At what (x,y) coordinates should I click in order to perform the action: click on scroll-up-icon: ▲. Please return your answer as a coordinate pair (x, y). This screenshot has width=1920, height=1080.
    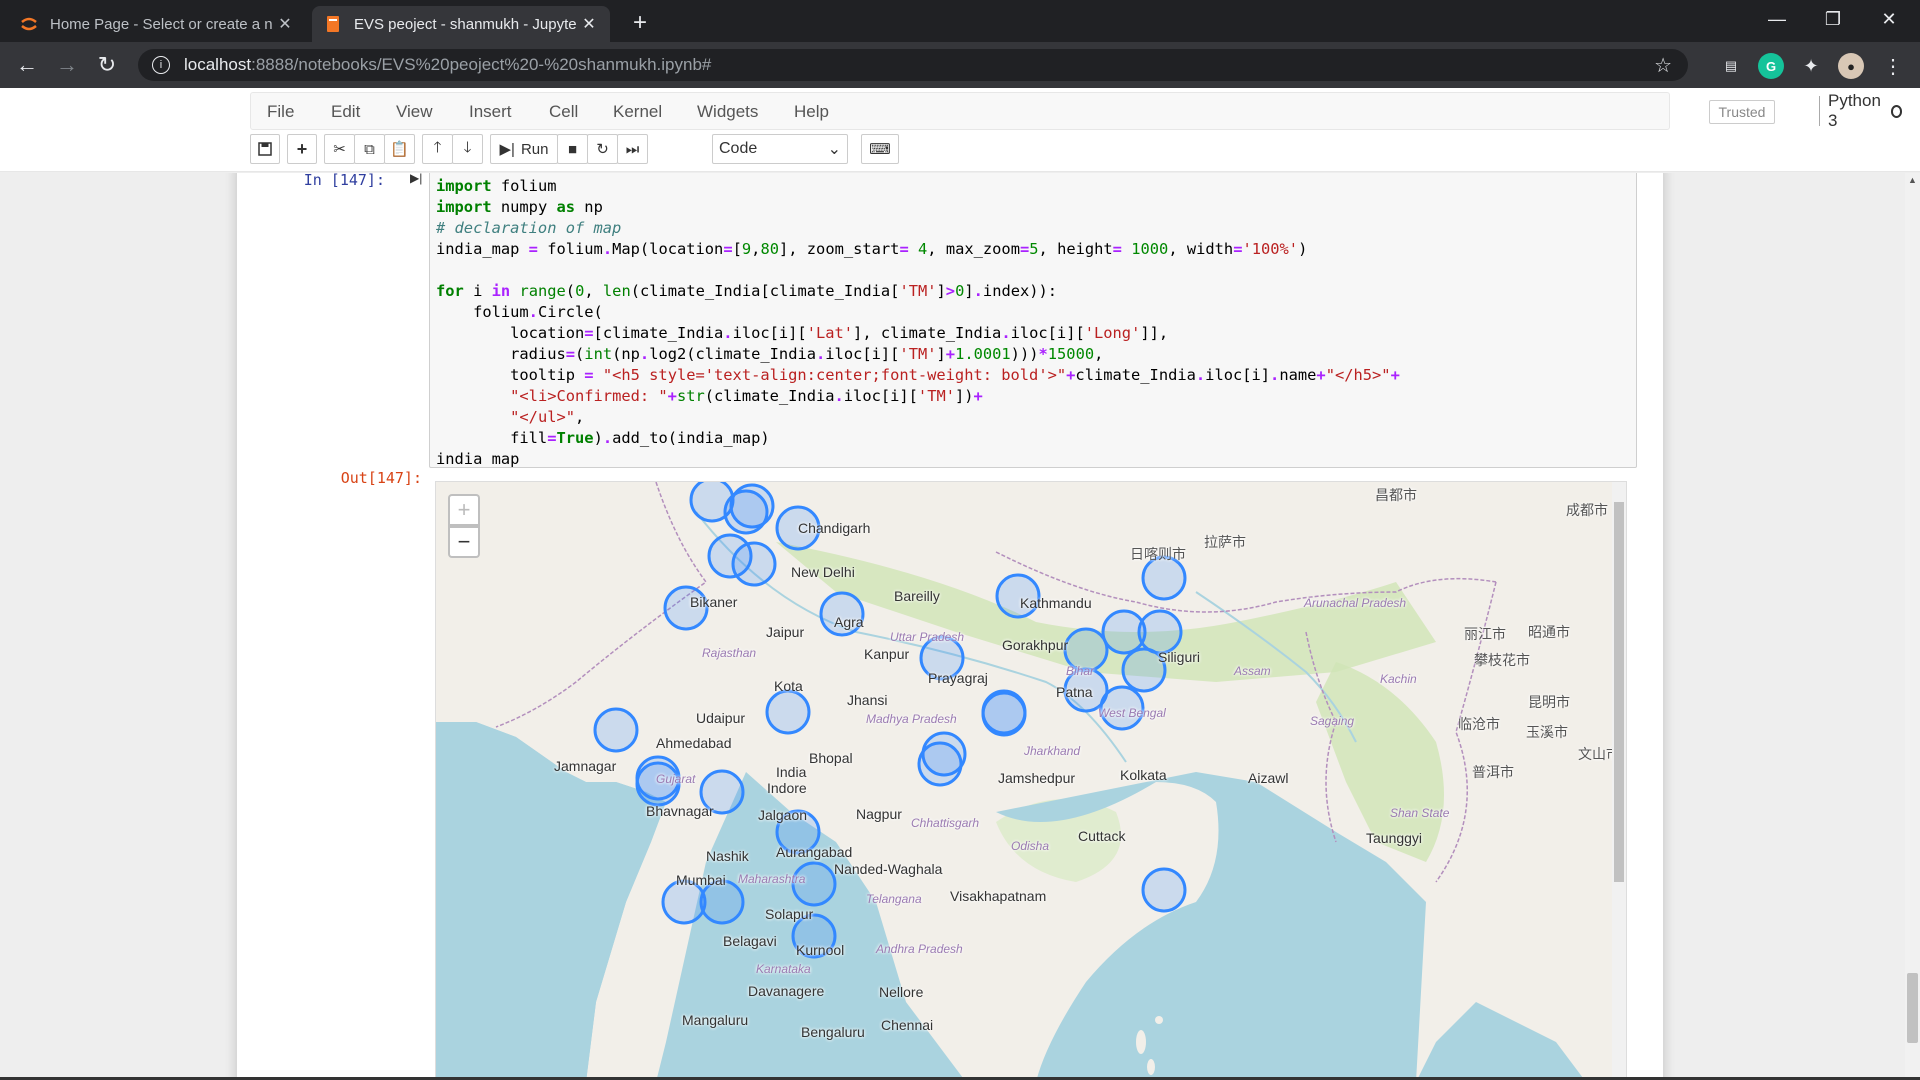
    Looking at the image, I should click on (1912, 180).